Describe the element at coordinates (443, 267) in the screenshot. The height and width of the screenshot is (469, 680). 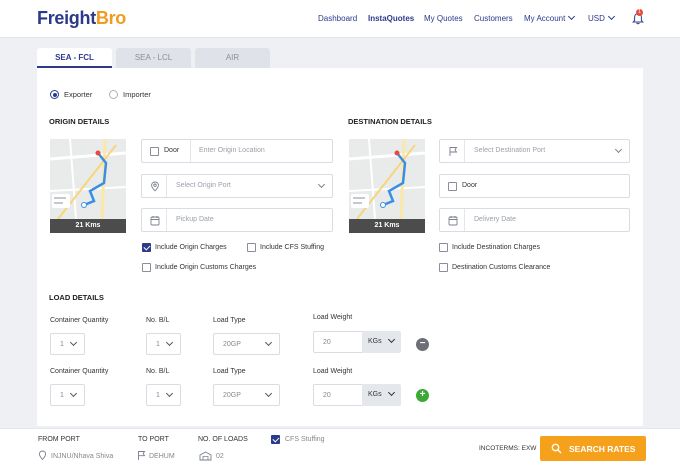
I see `destination-customs-checkbox` at that location.